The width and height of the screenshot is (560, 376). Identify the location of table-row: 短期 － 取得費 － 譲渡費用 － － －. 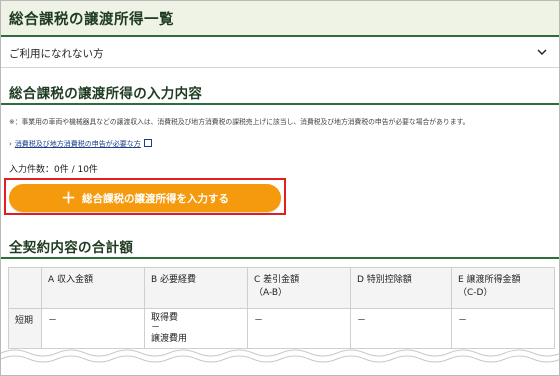
(281, 328).